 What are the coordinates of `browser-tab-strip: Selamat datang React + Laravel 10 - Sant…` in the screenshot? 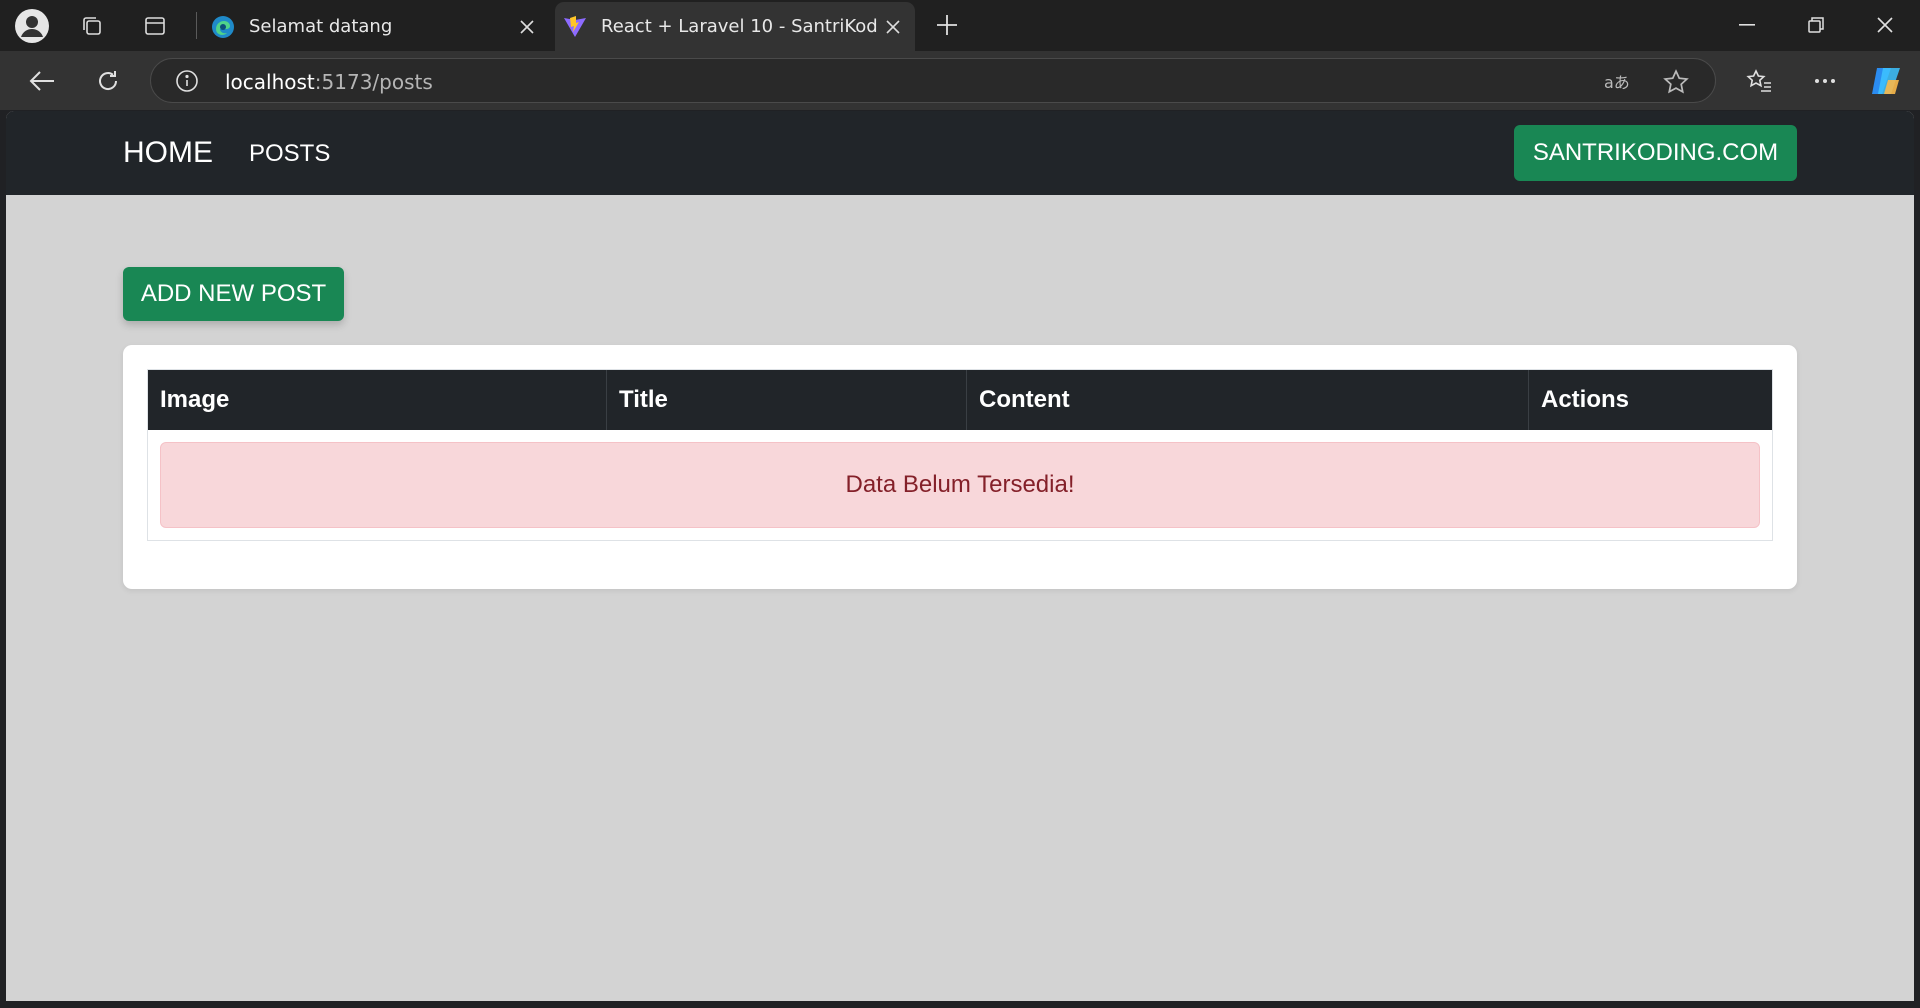 It's located at (960, 25).